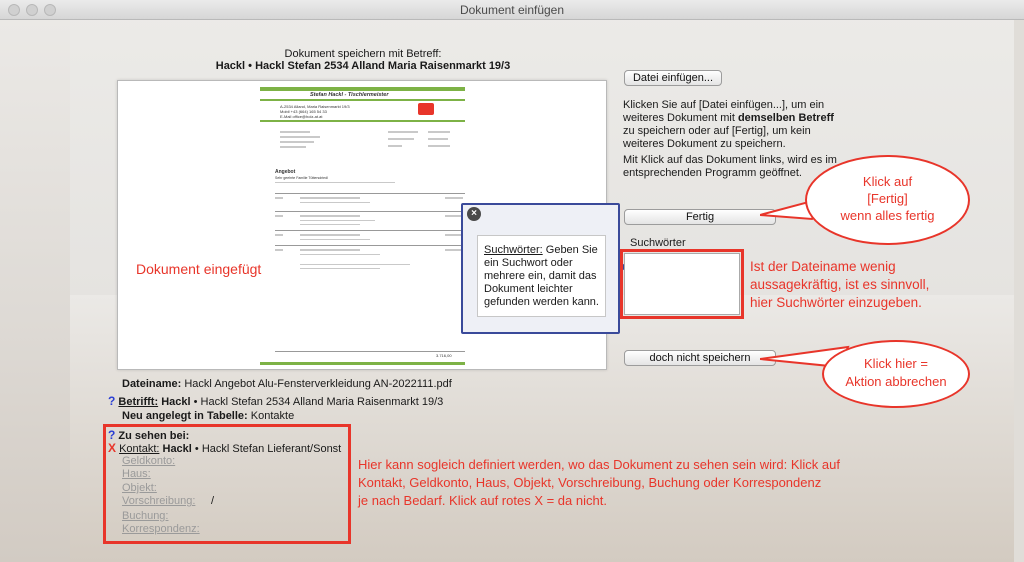 The image size is (1024, 562). What do you see at coordinates (700, 358) in the screenshot?
I see `dont-save-button: doch nicht speichern` at bounding box center [700, 358].